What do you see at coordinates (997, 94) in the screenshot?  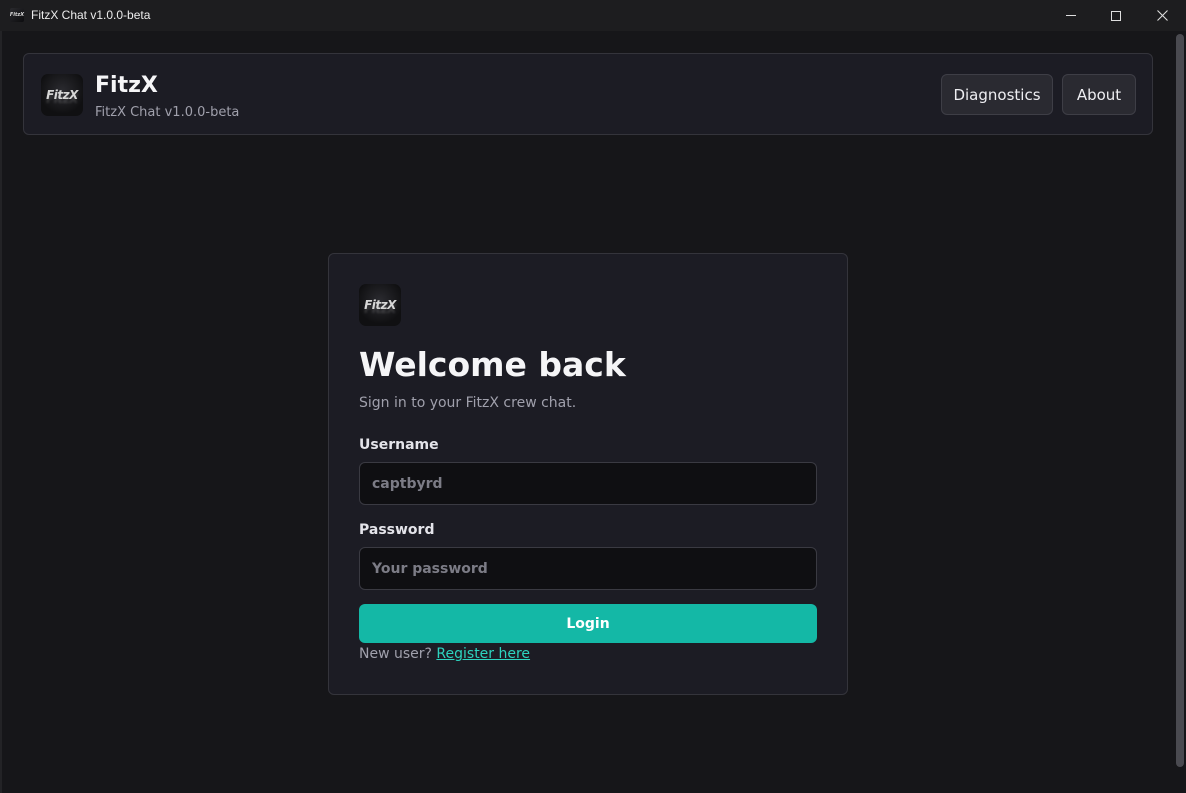 I see `diagnostics-button: Diagnostics` at bounding box center [997, 94].